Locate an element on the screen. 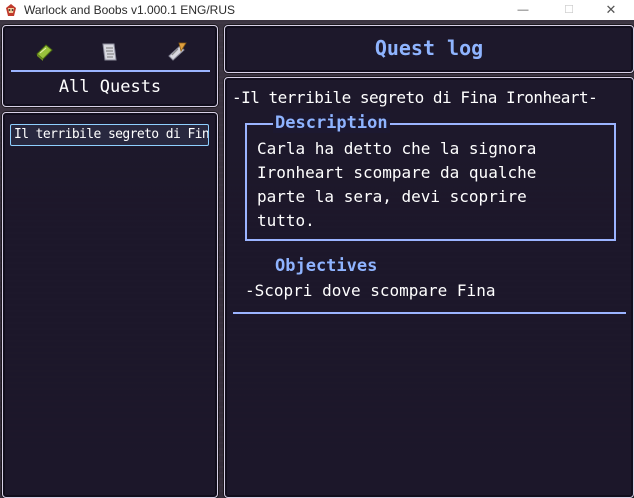  category-panel: All Quests is located at coordinates (110, 66).